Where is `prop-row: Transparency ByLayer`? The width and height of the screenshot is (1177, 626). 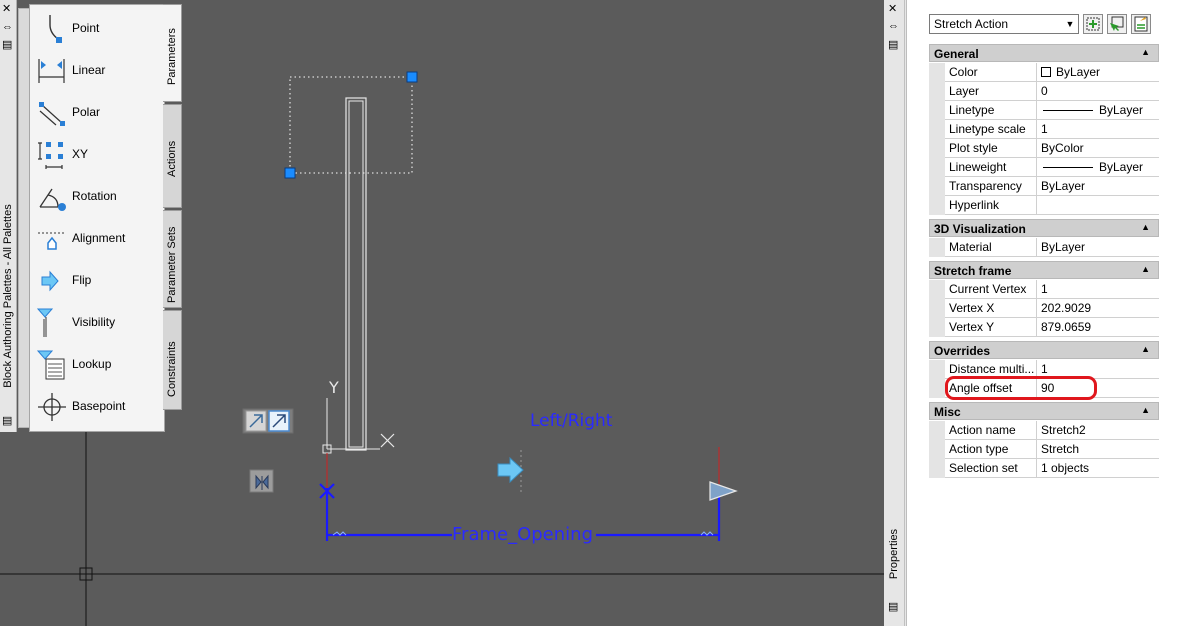
prop-row: Transparency ByLayer is located at coordinates (1044, 186).